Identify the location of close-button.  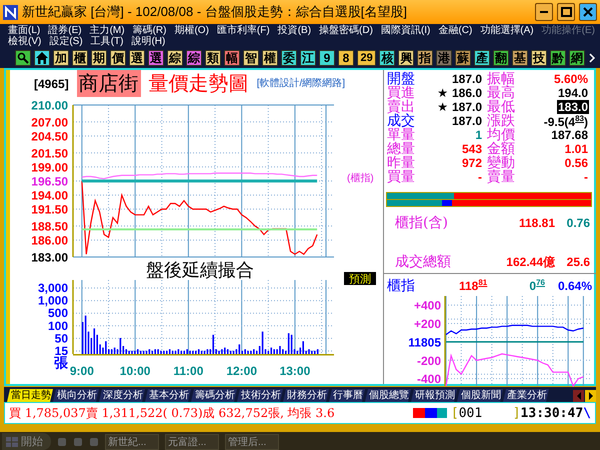
(588, 12).